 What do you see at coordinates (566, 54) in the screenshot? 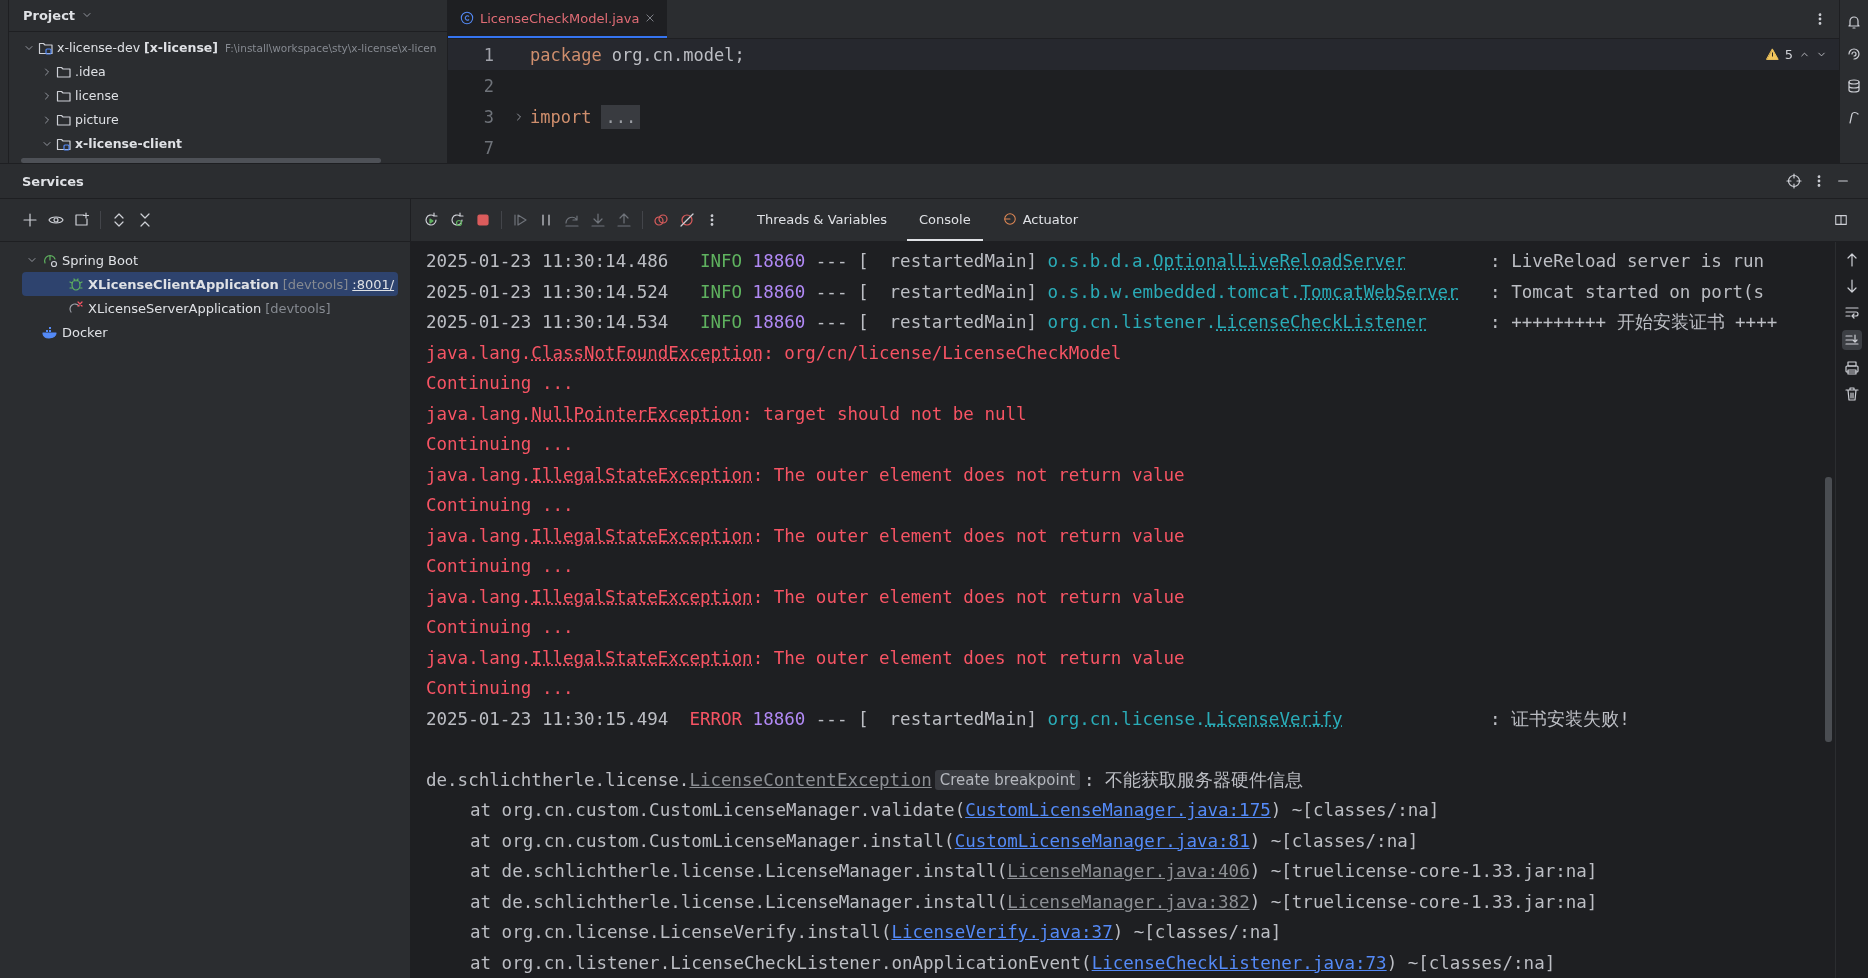
I see `code-keyword: package` at bounding box center [566, 54].